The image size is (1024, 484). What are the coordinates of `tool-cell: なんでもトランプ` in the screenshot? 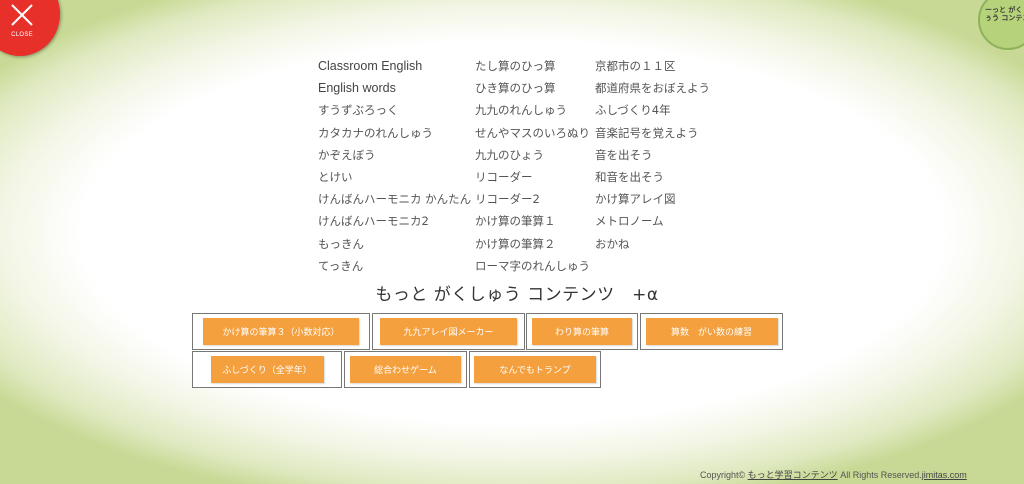 It's located at (535, 369).